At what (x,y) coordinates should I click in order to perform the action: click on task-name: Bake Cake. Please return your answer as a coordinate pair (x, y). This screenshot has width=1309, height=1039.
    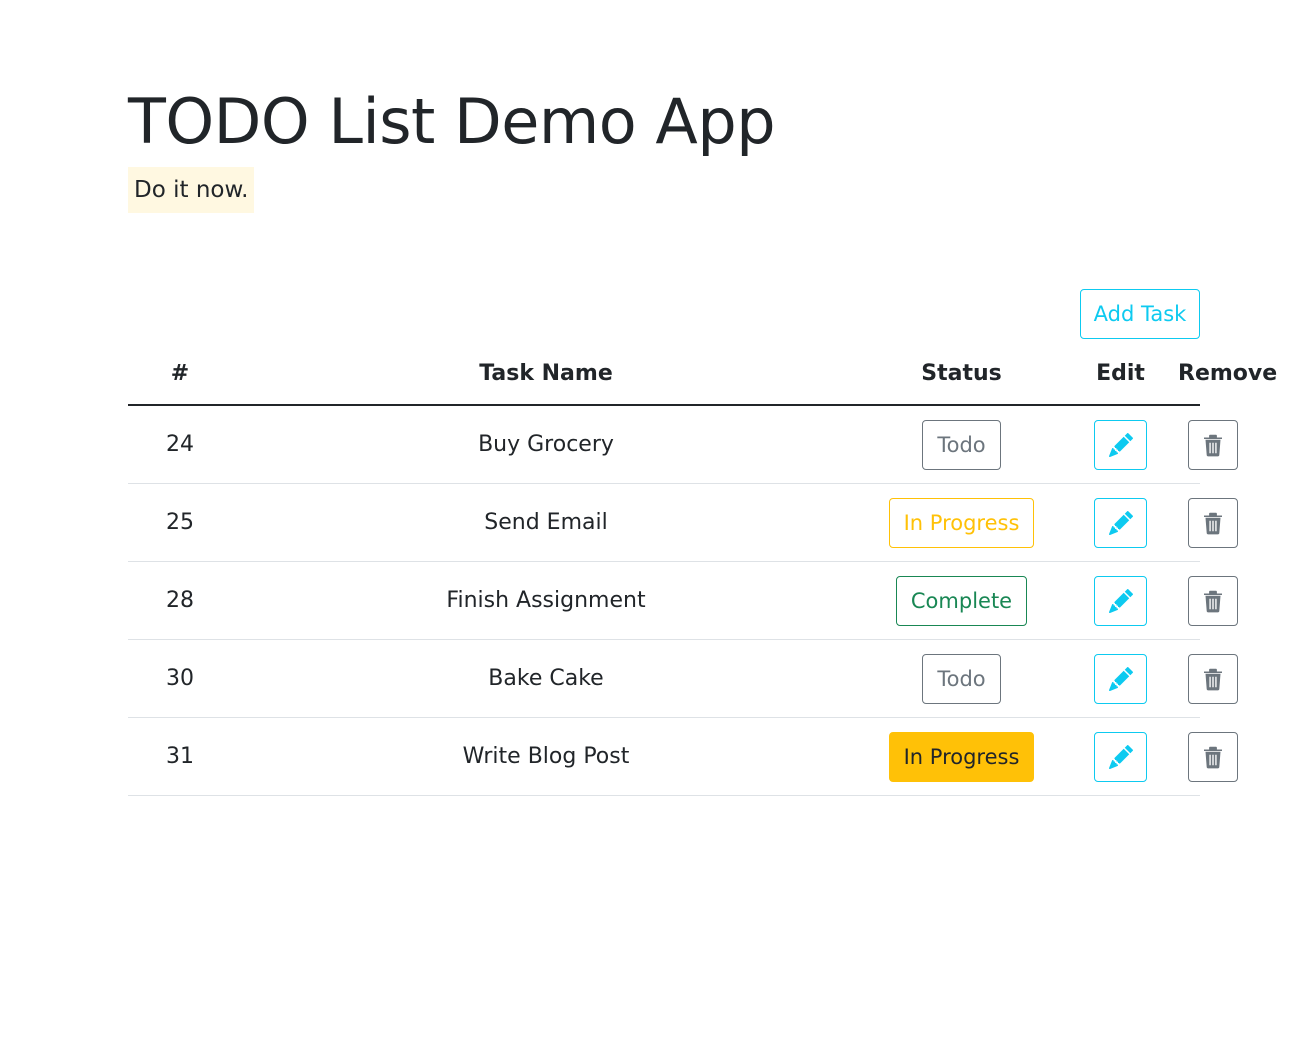
    Looking at the image, I should click on (546, 678).